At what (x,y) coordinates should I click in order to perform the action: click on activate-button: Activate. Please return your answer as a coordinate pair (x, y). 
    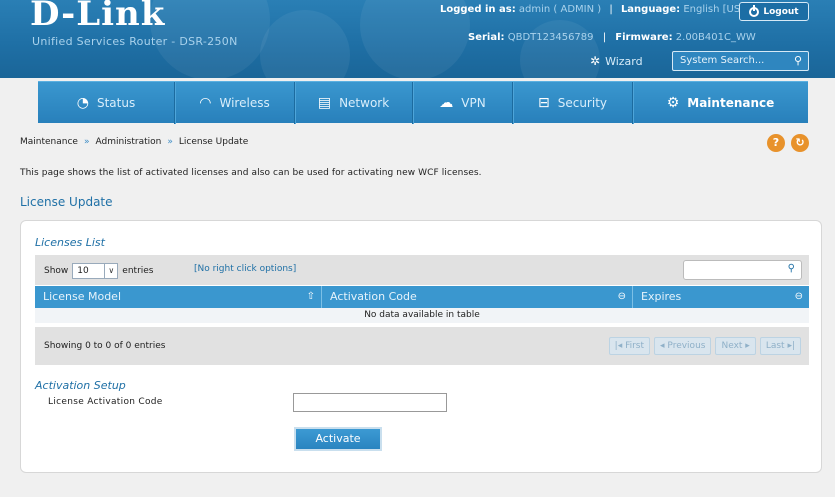
    Looking at the image, I should click on (338, 439).